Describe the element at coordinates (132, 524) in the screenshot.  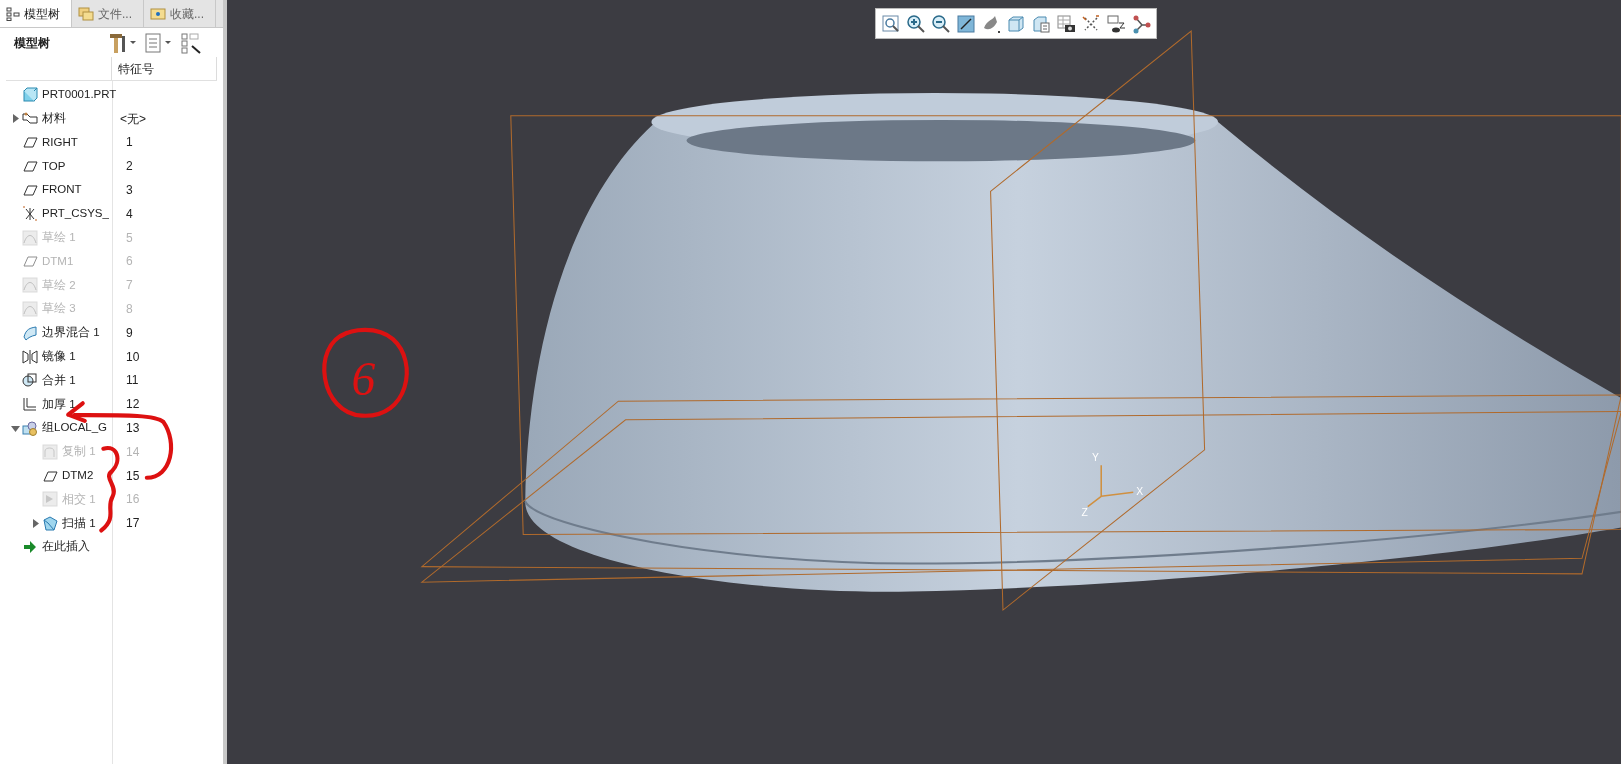
I see `feature-number: 17` at that location.